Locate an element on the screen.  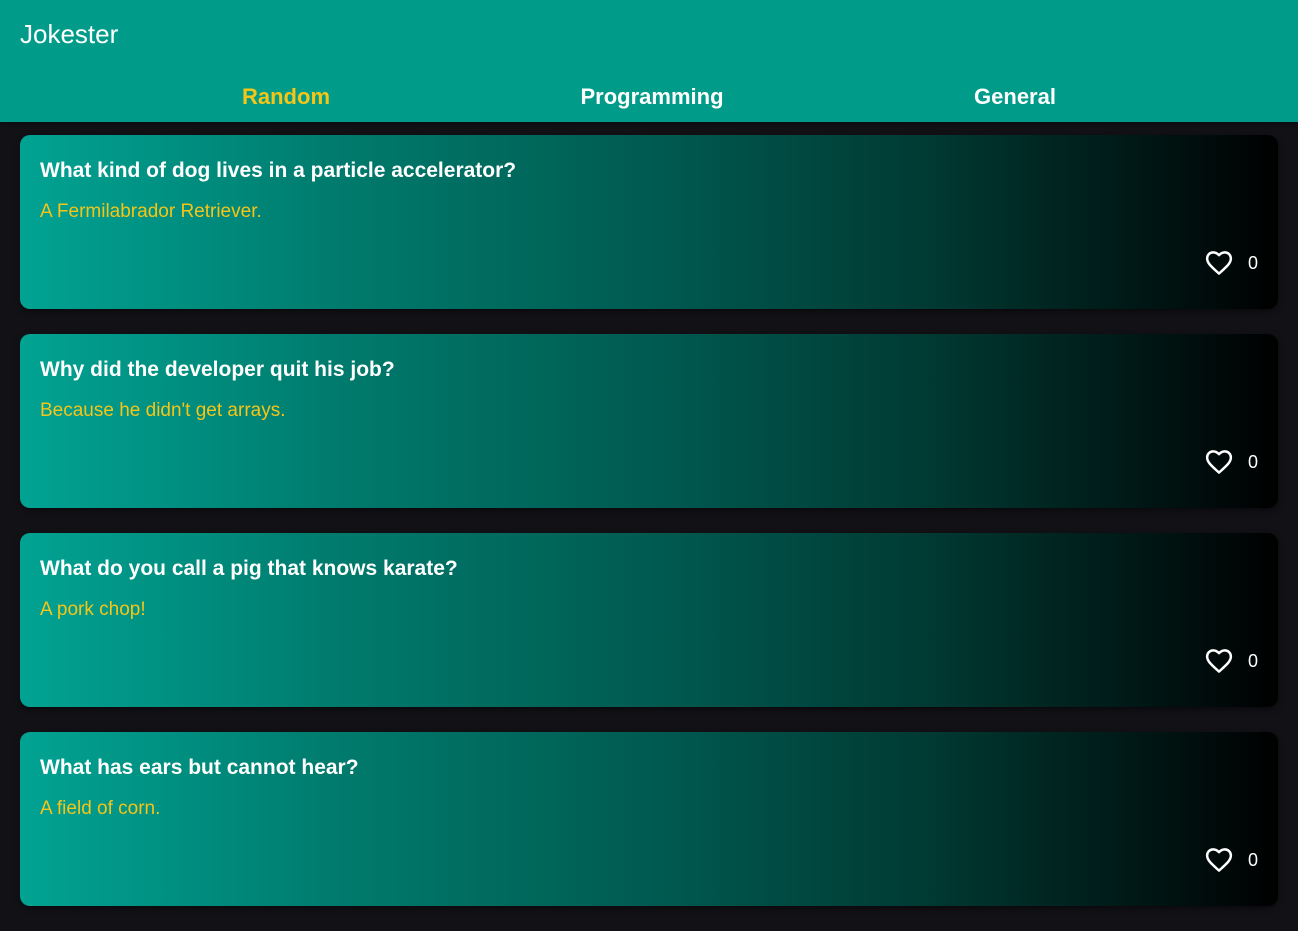
tab-bar: Random Programming General is located at coordinates (649, 97).